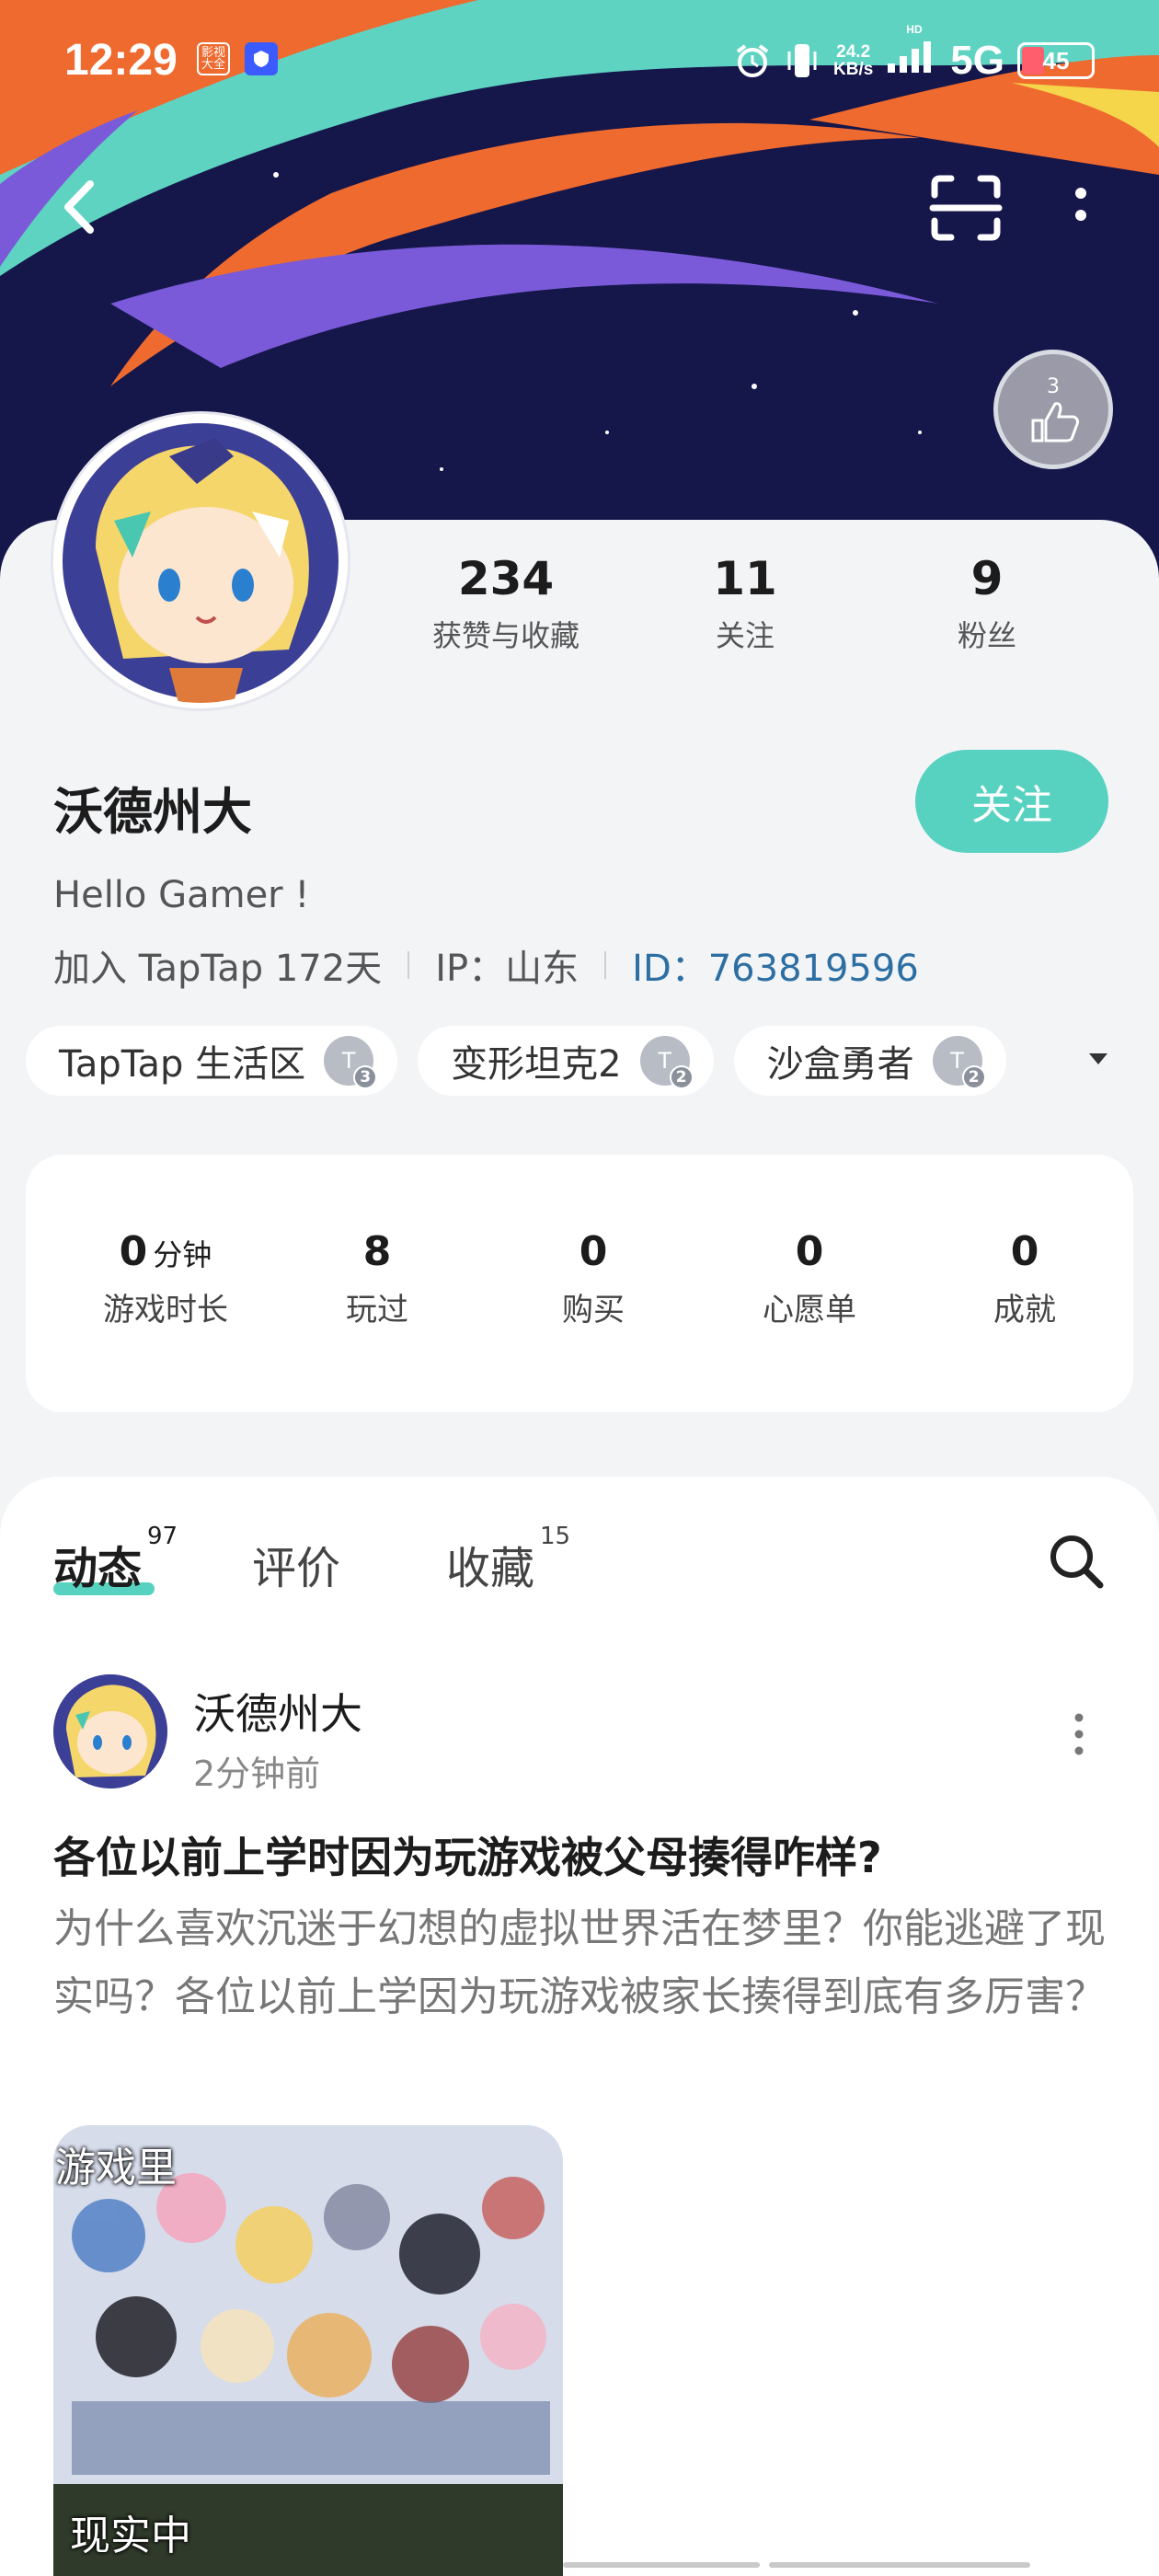  Describe the element at coordinates (853, 60) in the screenshot. I see `net-speed: 24.2 KB/s` at that location.